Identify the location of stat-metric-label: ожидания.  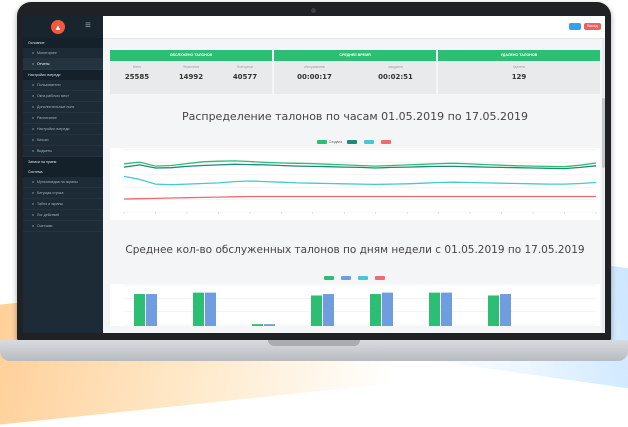
(395, 67).